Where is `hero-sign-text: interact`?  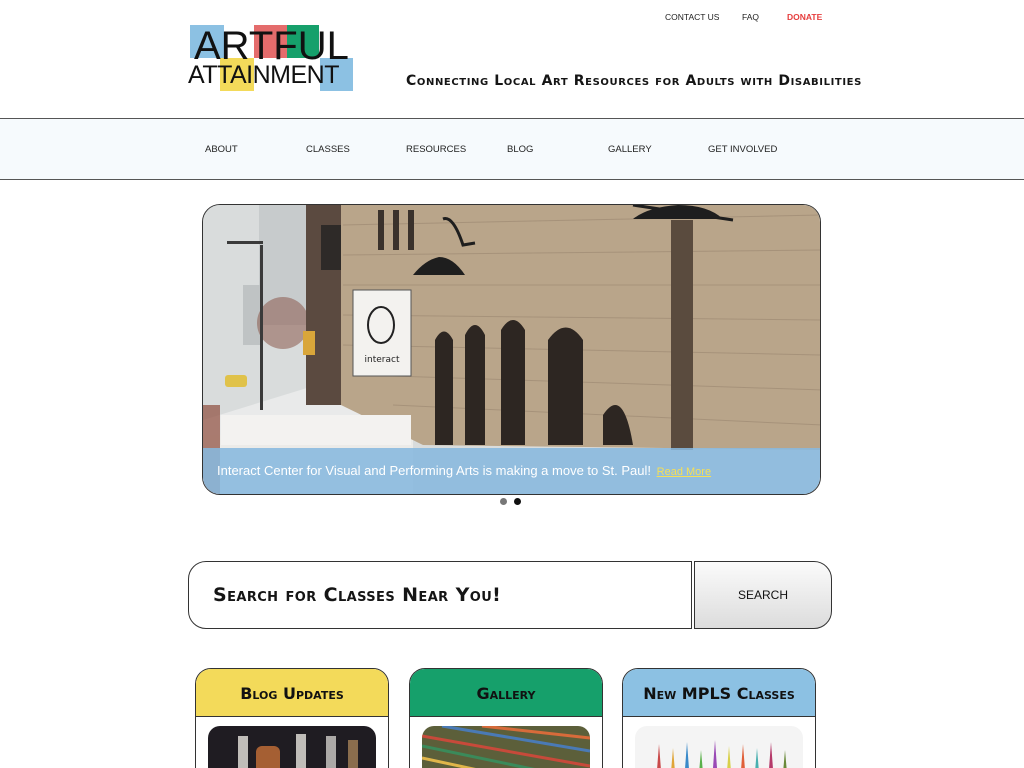 hero-sign-text: interact is located at coordinates (382, 360).